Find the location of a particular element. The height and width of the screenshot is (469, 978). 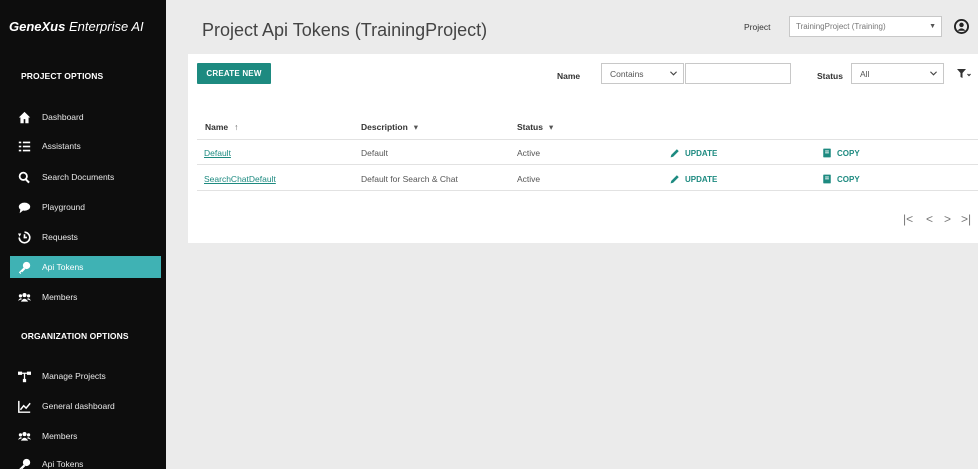

status-select-value: All is located at coordinates (865, 73).